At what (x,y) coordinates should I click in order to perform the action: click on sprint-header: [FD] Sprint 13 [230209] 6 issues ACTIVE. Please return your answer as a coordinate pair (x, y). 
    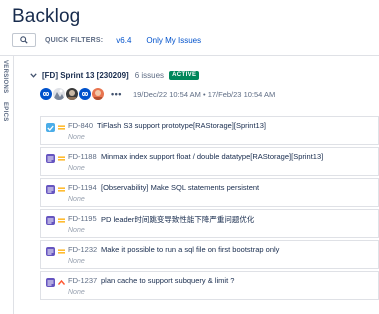
    Looking at the image, I should click on (114, 75).